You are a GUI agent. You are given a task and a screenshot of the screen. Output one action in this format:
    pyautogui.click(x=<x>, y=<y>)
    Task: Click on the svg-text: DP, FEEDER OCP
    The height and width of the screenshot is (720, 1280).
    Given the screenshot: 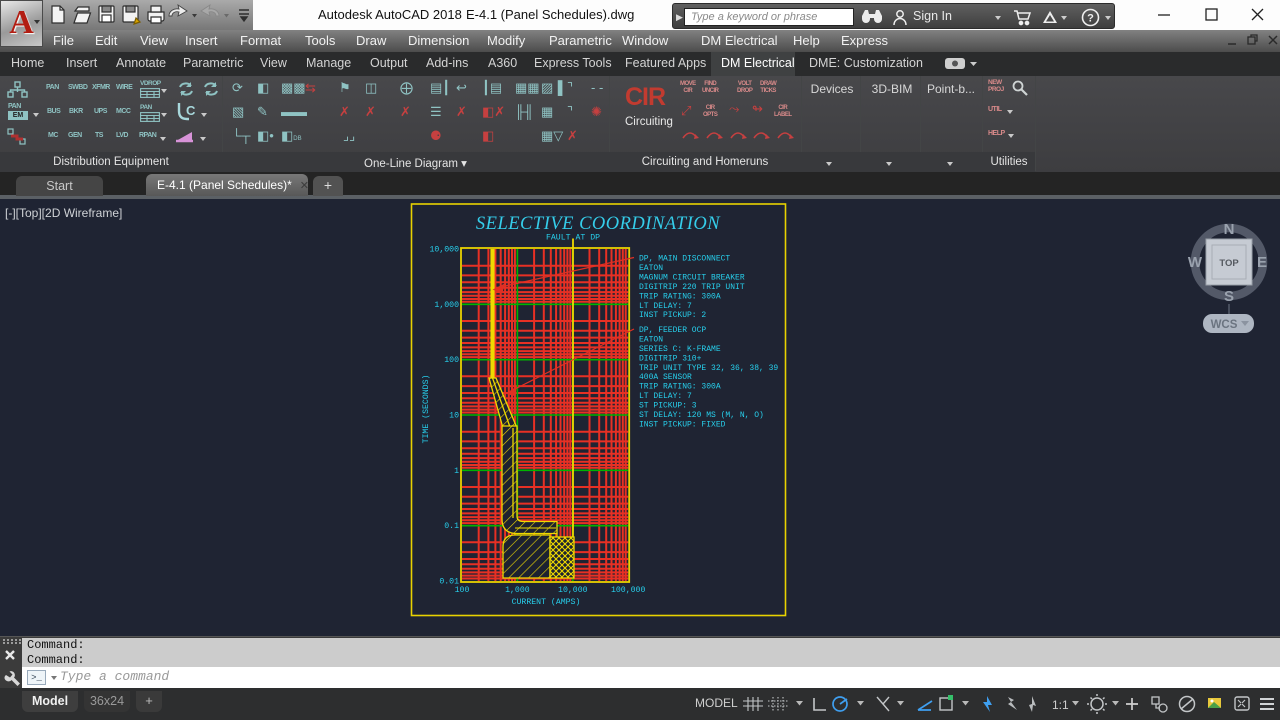 What is the action you would take?
    pyautogui.click(x=672, y=330)
    